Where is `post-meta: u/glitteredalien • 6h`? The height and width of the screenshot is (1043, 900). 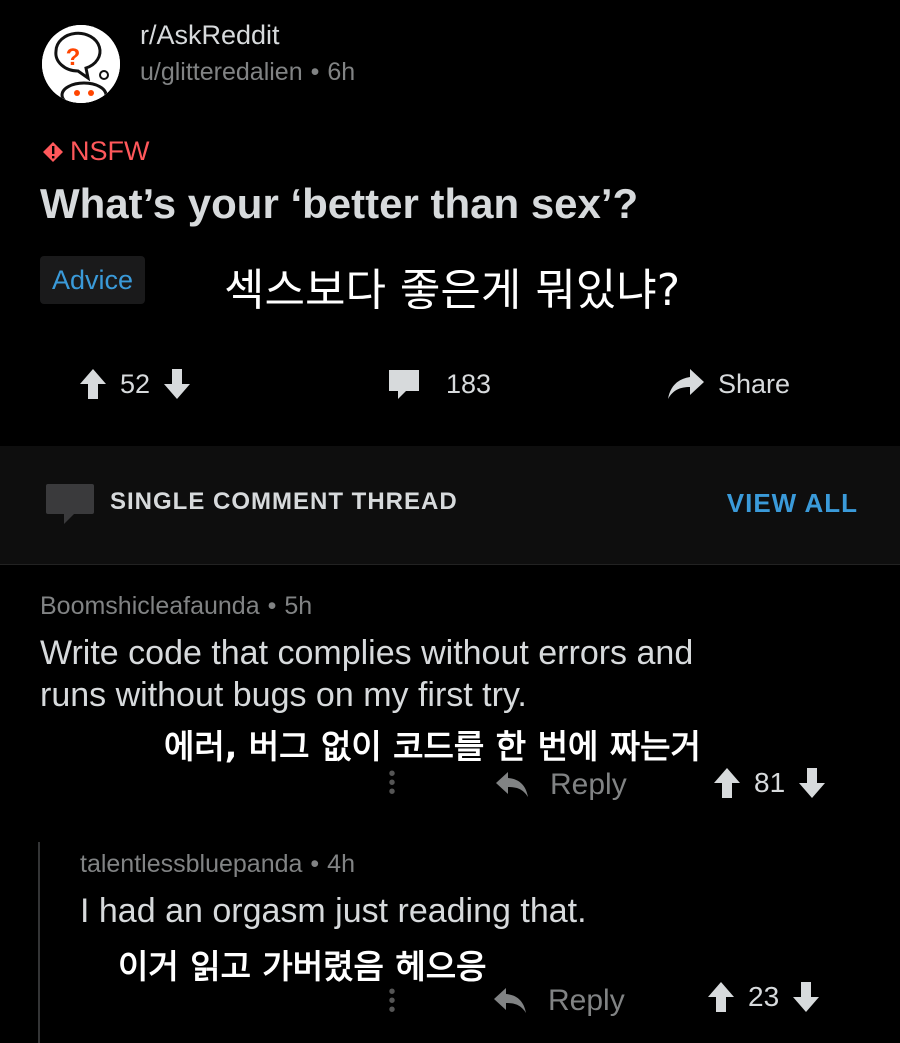
post-meta: u/glitteredalien • 6h is located at coordinates (248, 72).